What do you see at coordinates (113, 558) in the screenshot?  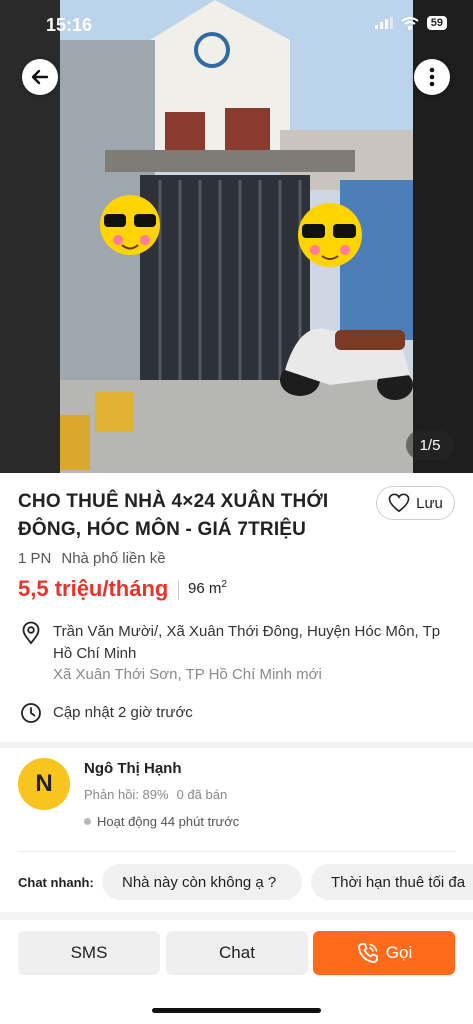 I see `property-type: Nhà phố liền kề` at bounding box center [113, 558].